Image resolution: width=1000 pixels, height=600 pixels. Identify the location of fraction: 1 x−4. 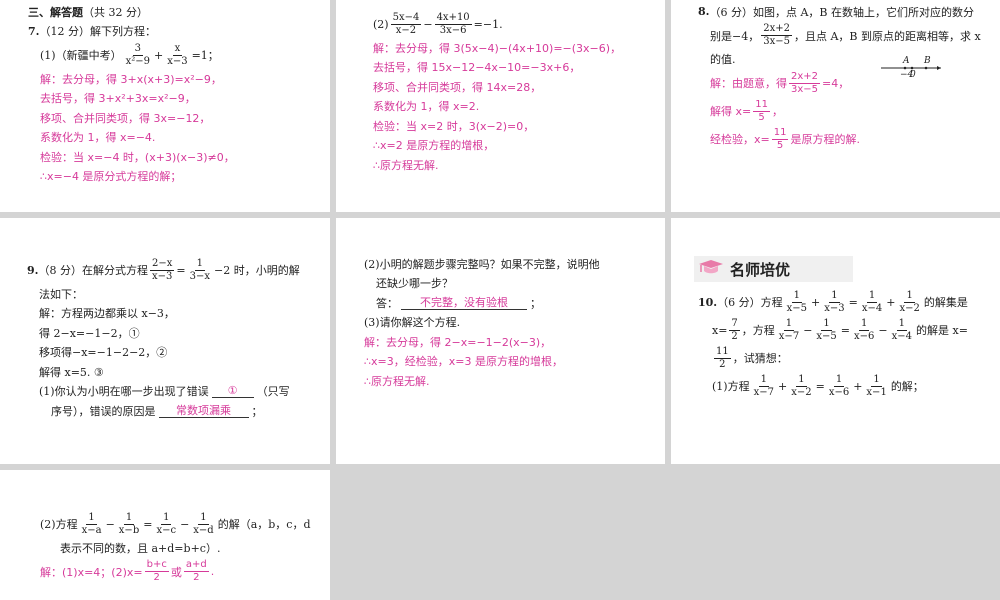
(872, 302).